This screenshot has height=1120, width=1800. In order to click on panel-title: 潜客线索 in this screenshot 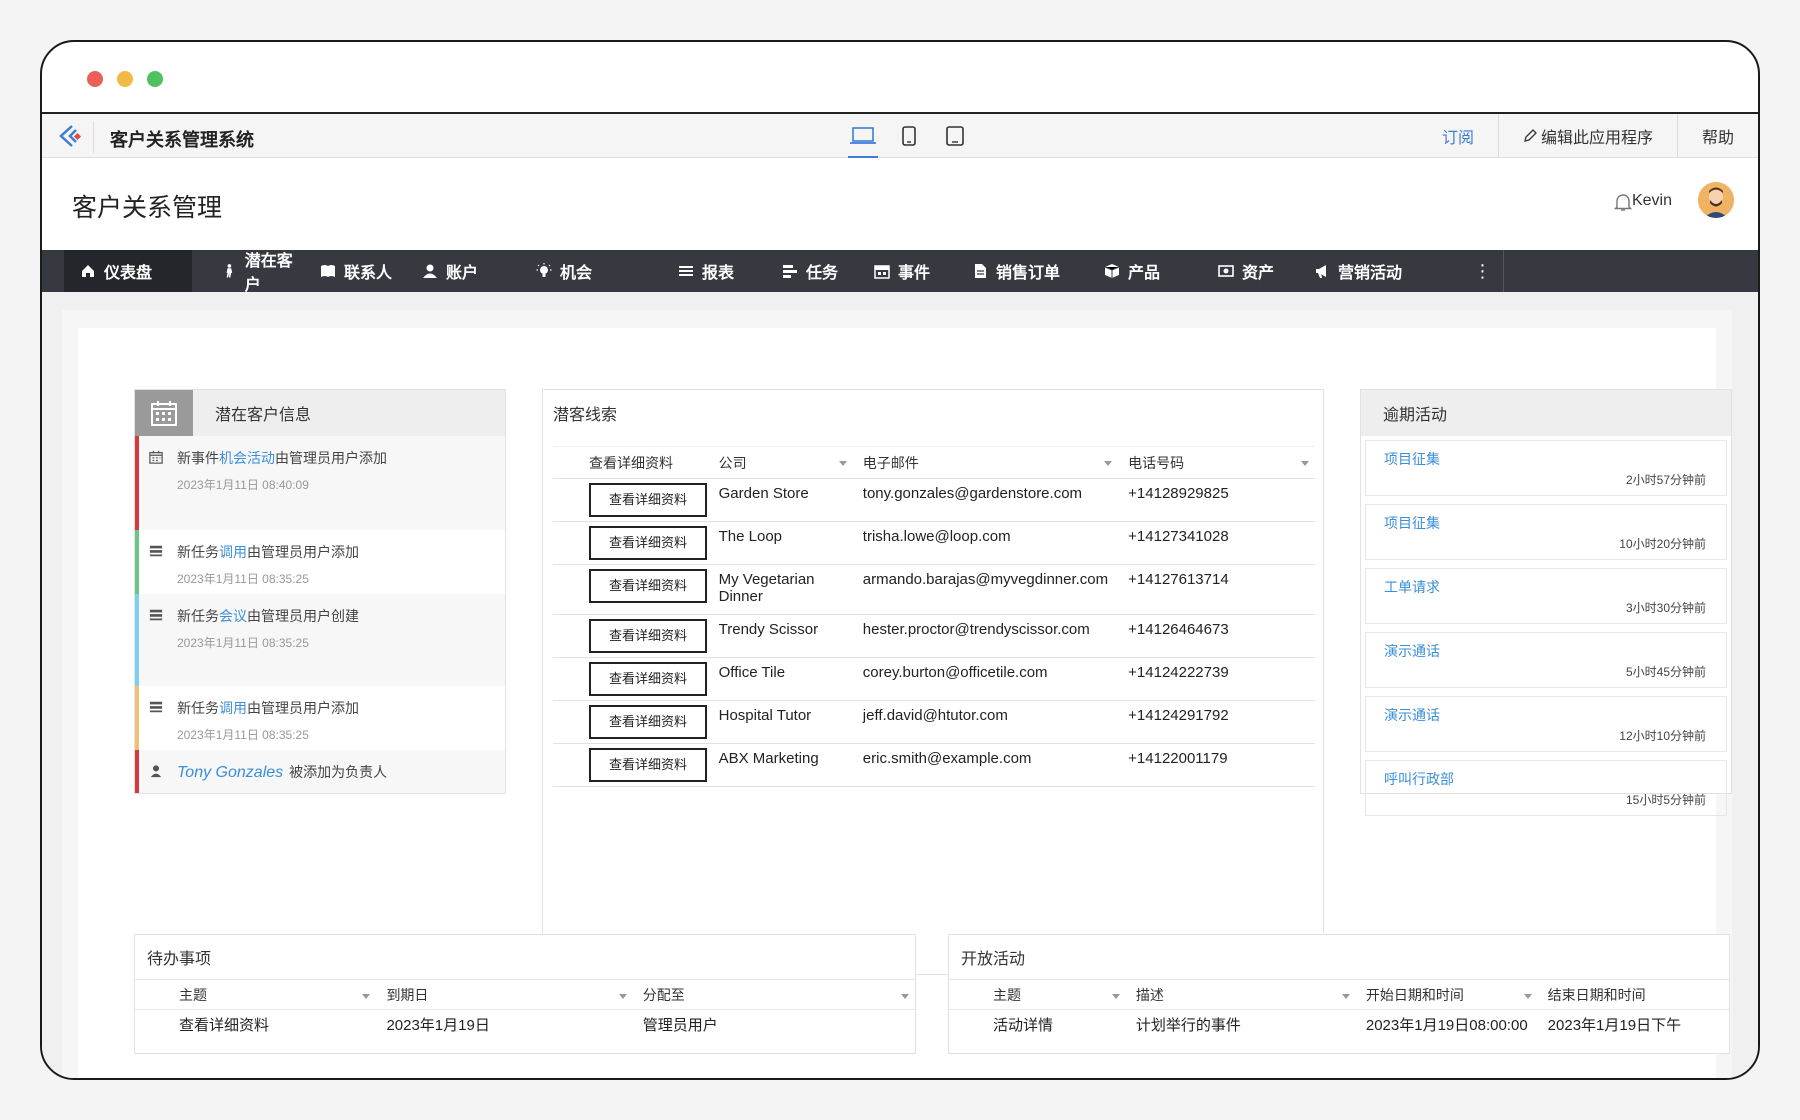, I will do `click(585, 415)`.